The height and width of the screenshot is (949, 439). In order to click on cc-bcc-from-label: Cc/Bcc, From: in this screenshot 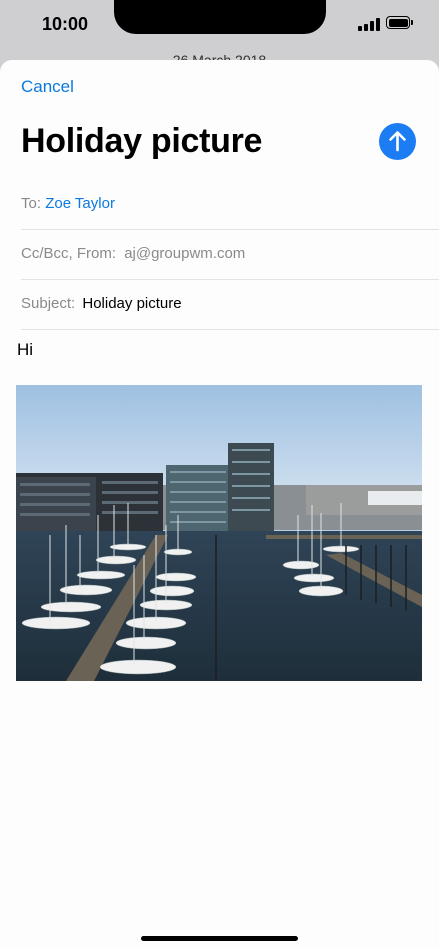, I will do `click(69, 253)`.